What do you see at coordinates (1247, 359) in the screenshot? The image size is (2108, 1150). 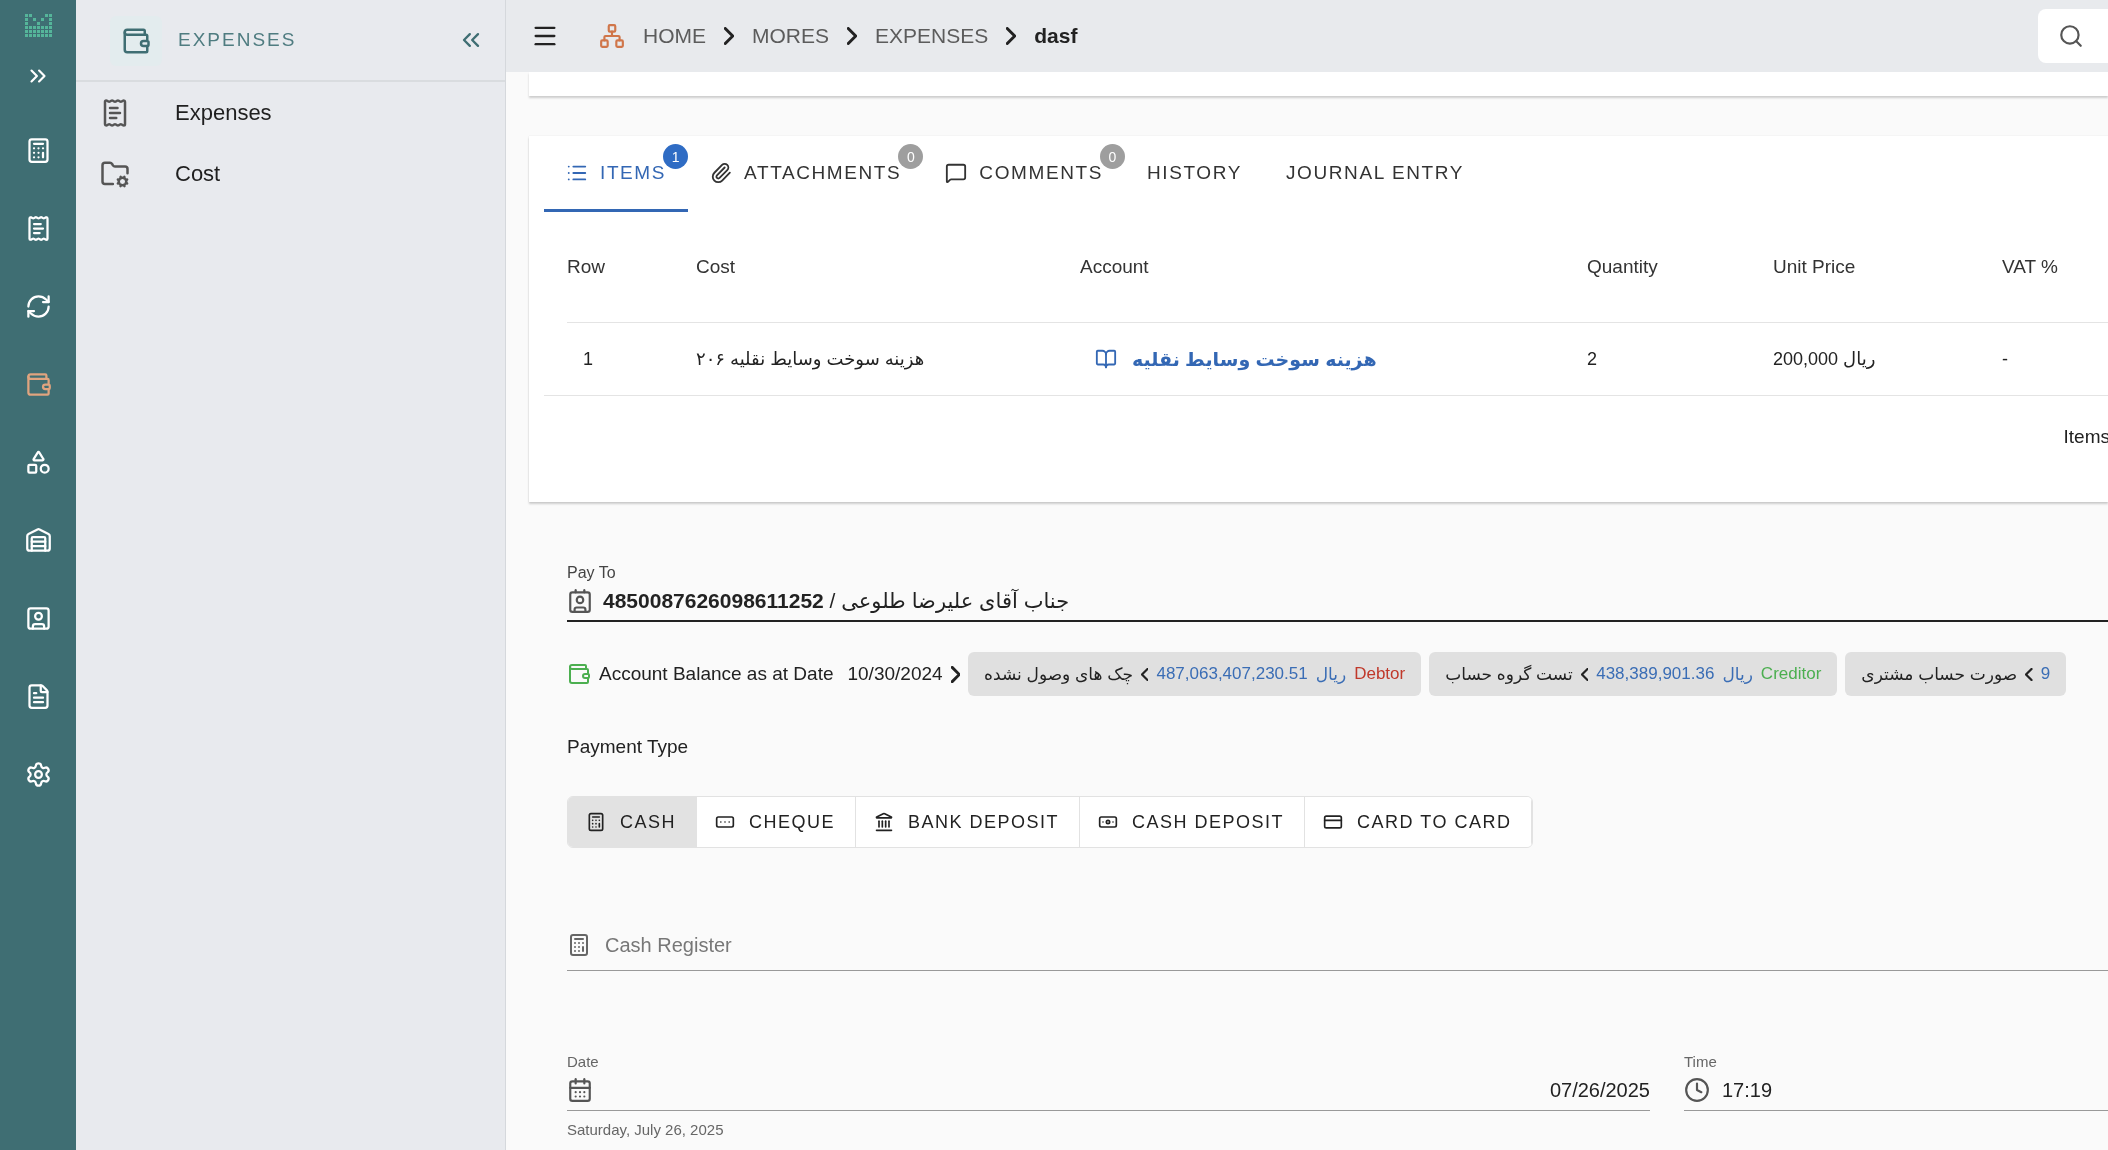 I see `account-link: هزینه سوخت وسایط نقلیه` at bounding box center [1247, 359].